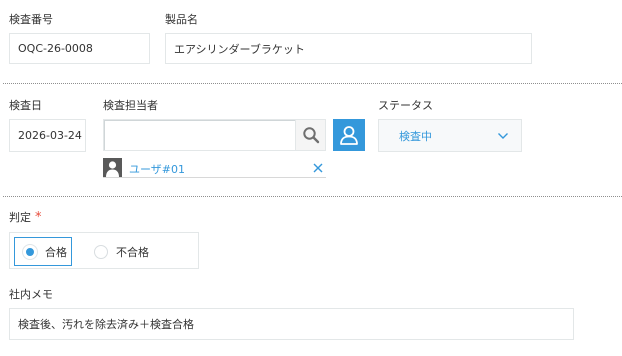  What do you see at coordinates (181, 19) in the screenshot?
I see `product-name-label: 製品名` at bounding box center [181, 19].